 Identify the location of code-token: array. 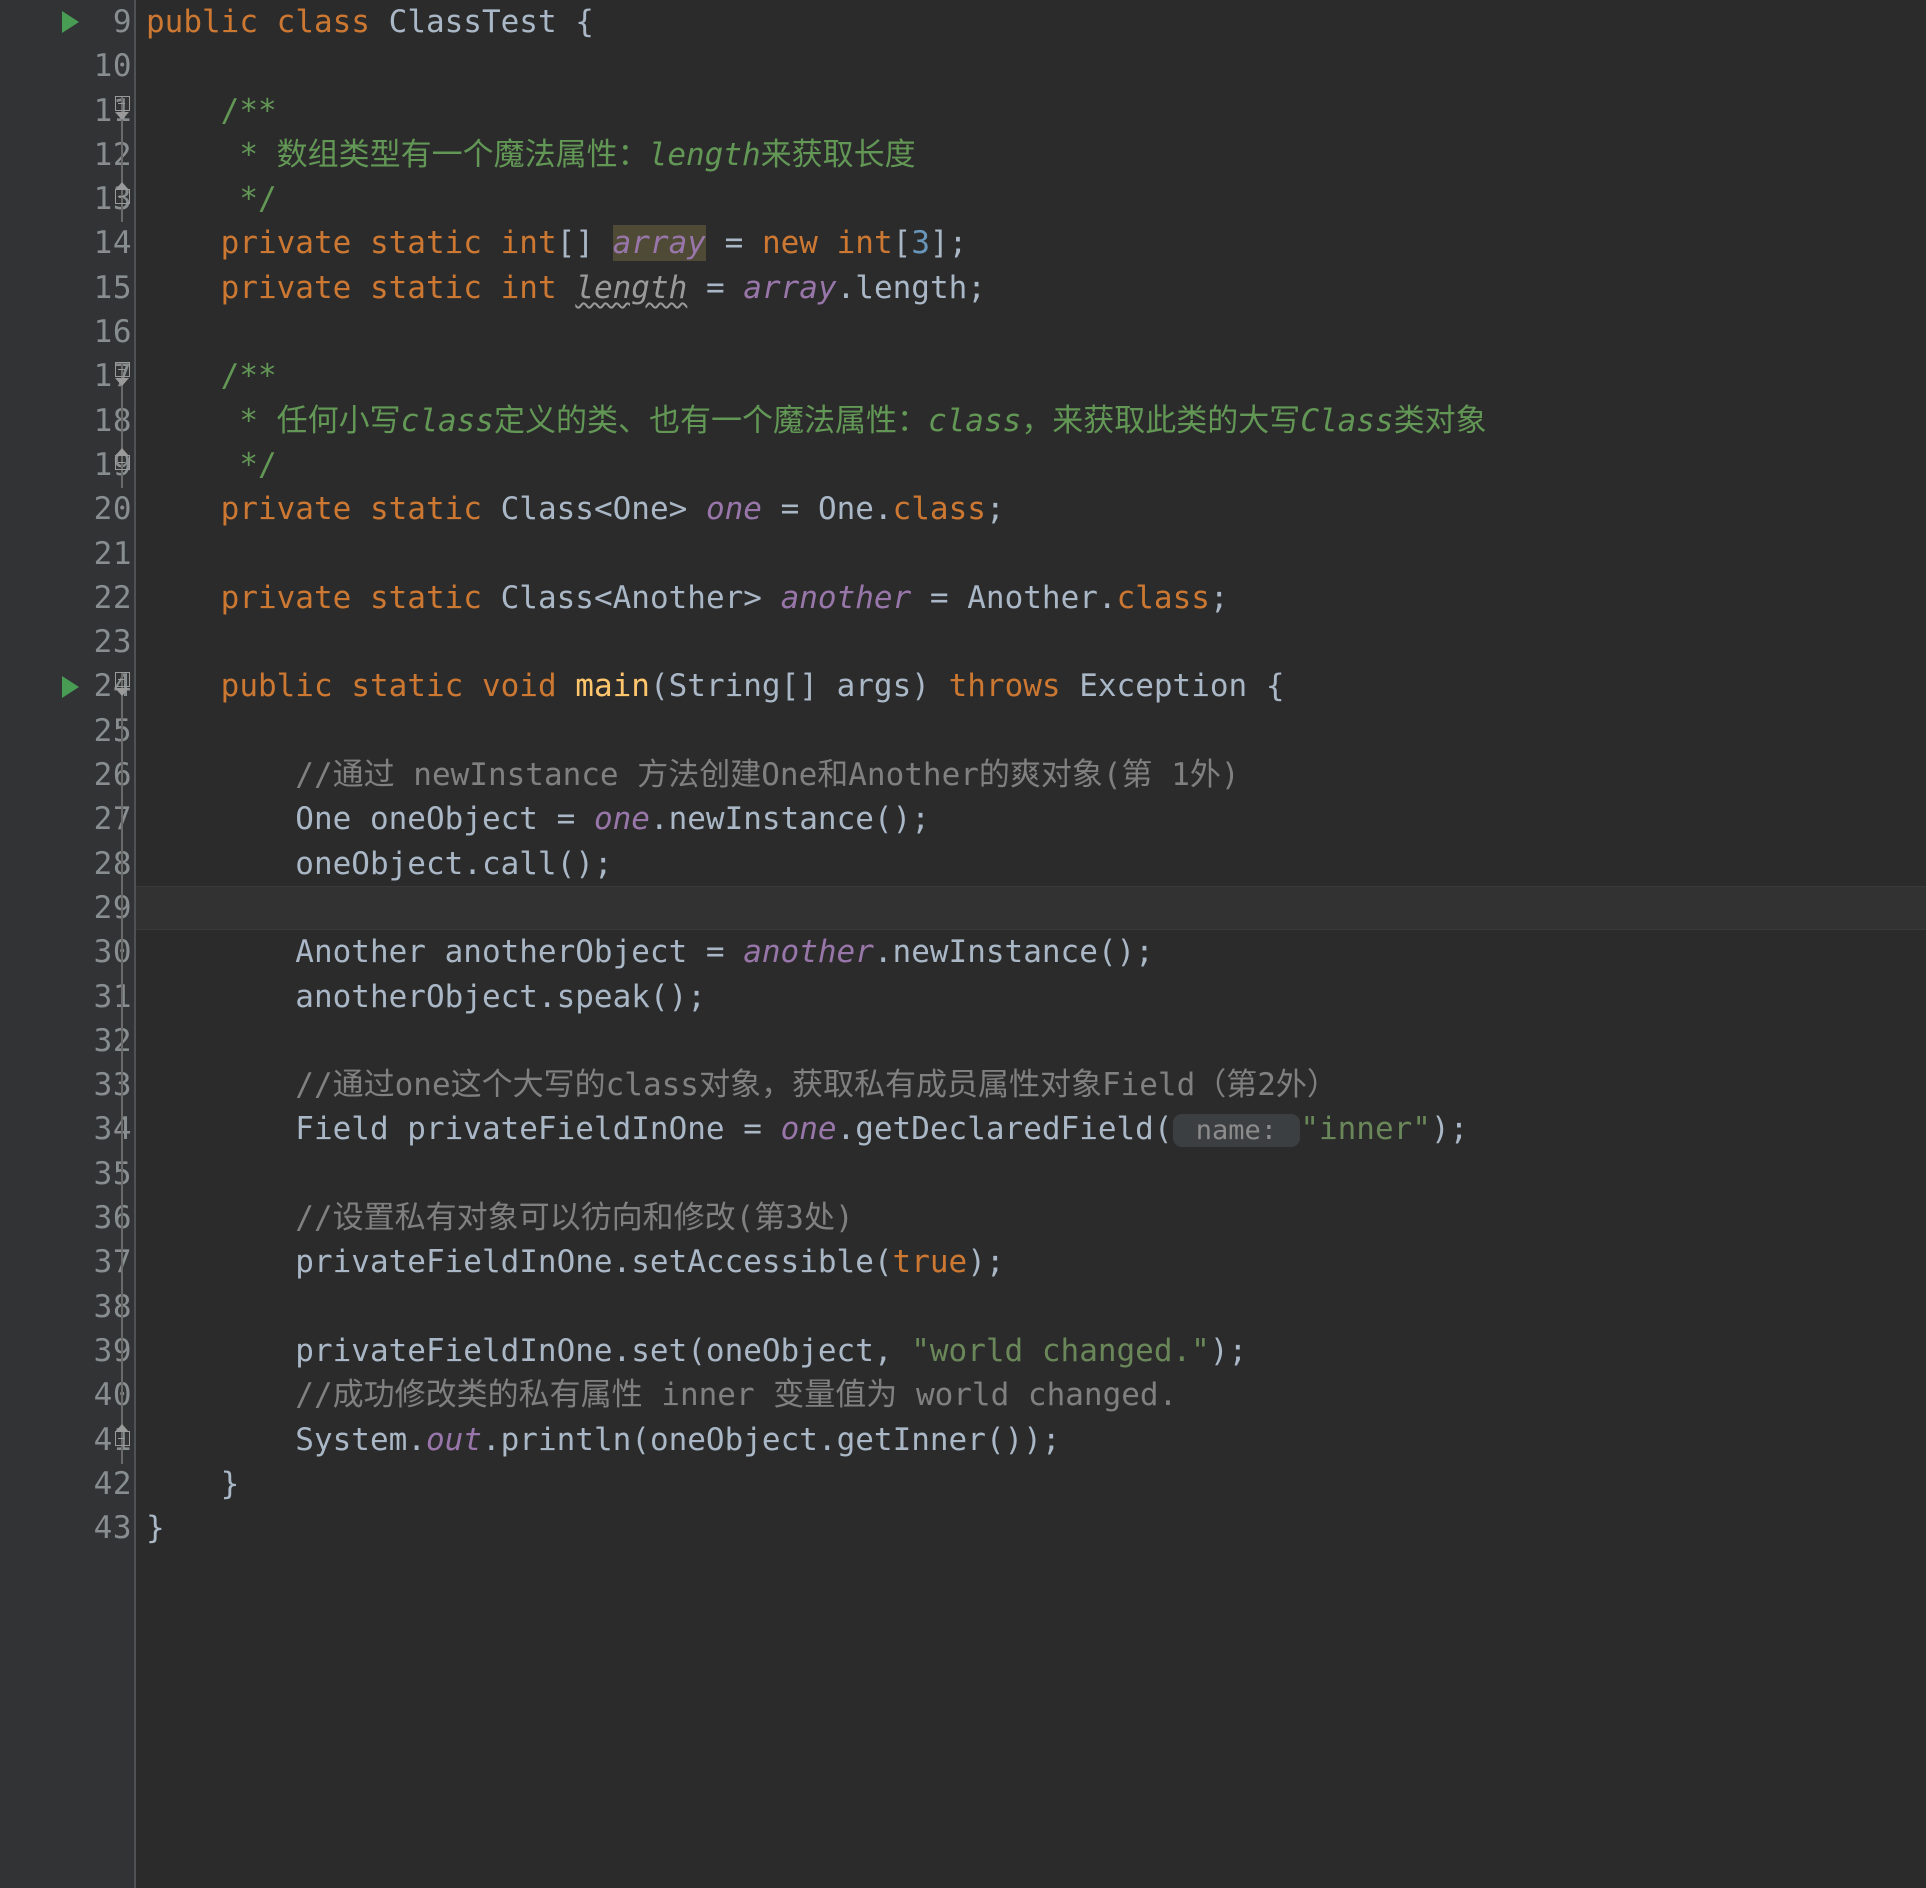
(790, 287).